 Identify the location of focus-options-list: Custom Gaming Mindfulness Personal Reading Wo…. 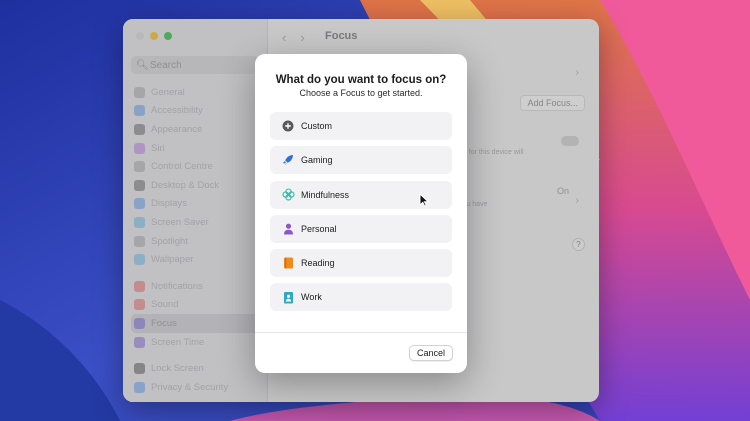
(361, 215).